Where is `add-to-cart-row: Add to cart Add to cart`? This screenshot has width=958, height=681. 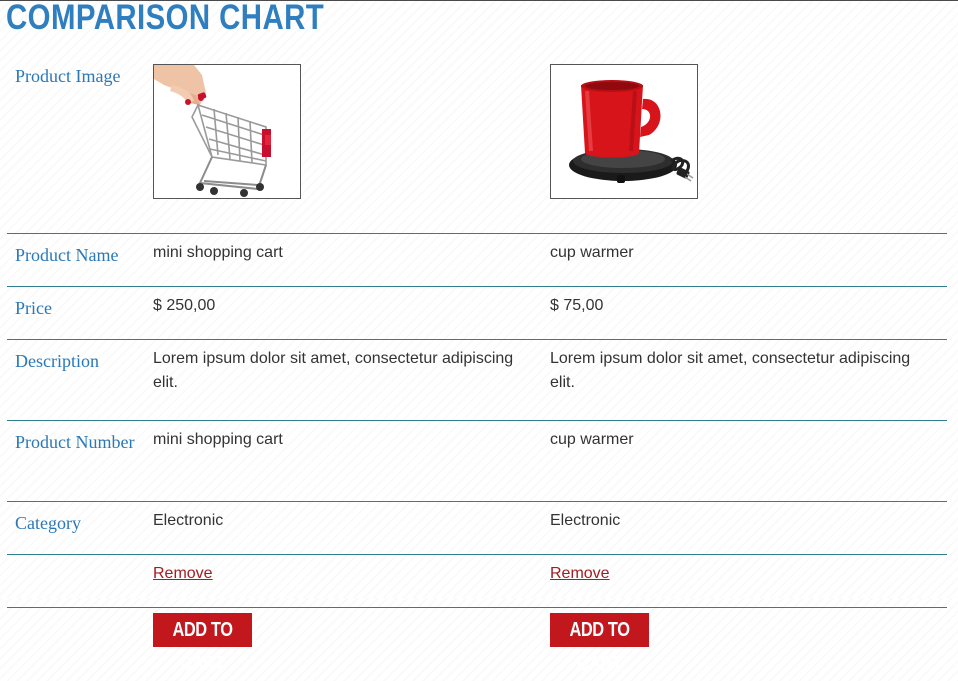 add-to-cart-row: Add to cart Add to cart is located at coordinates (477, 643).